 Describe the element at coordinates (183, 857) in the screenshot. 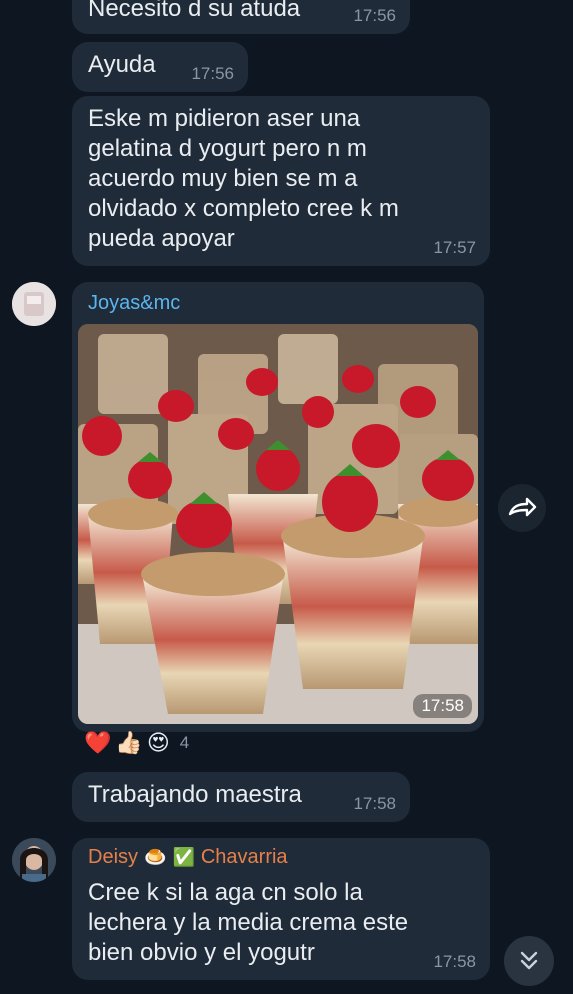

I see `check-emoji: ✅` at that location.